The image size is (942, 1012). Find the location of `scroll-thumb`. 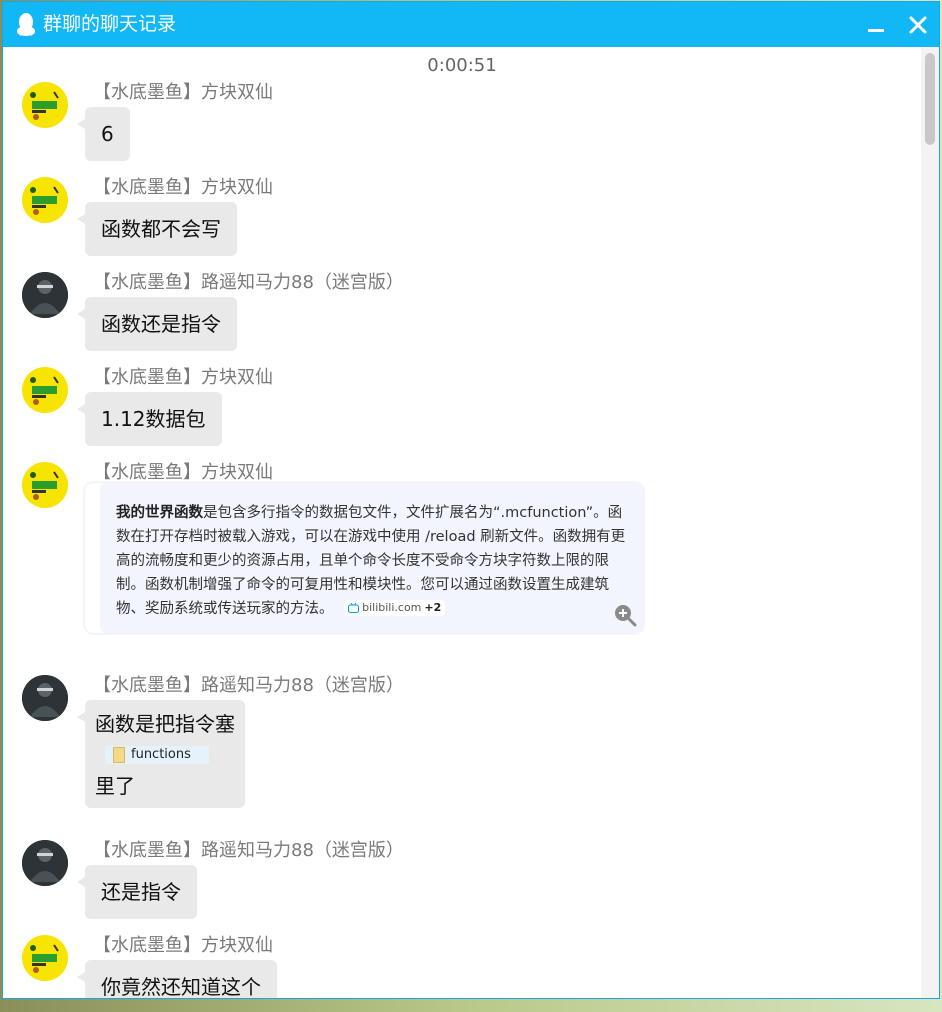

scroll-thumb is located at coordinates (930, 99).